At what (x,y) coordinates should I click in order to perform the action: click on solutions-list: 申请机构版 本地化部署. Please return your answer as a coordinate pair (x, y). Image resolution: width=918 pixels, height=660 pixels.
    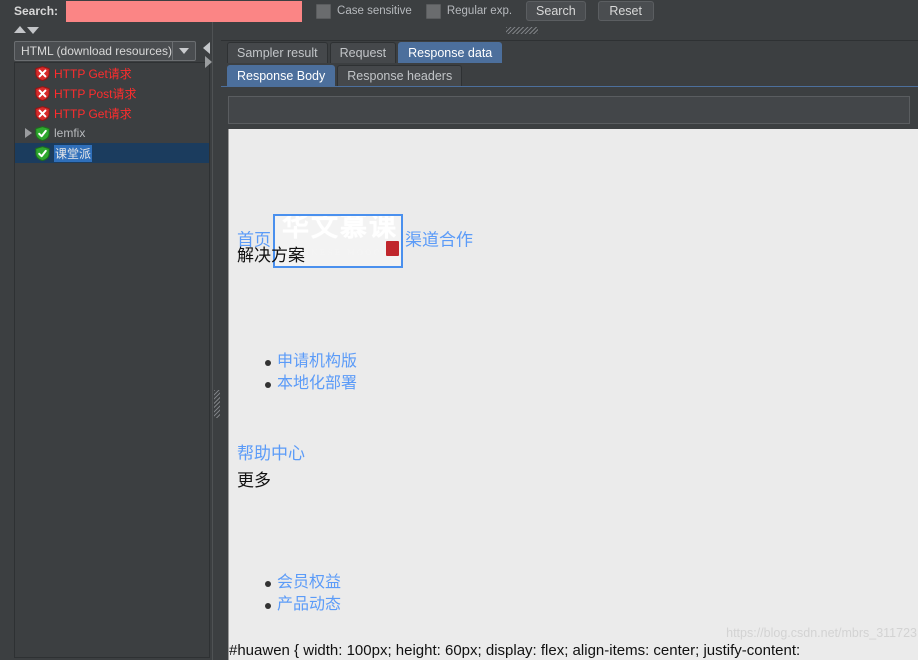
    Looking at the image, I should click on (293, 373).